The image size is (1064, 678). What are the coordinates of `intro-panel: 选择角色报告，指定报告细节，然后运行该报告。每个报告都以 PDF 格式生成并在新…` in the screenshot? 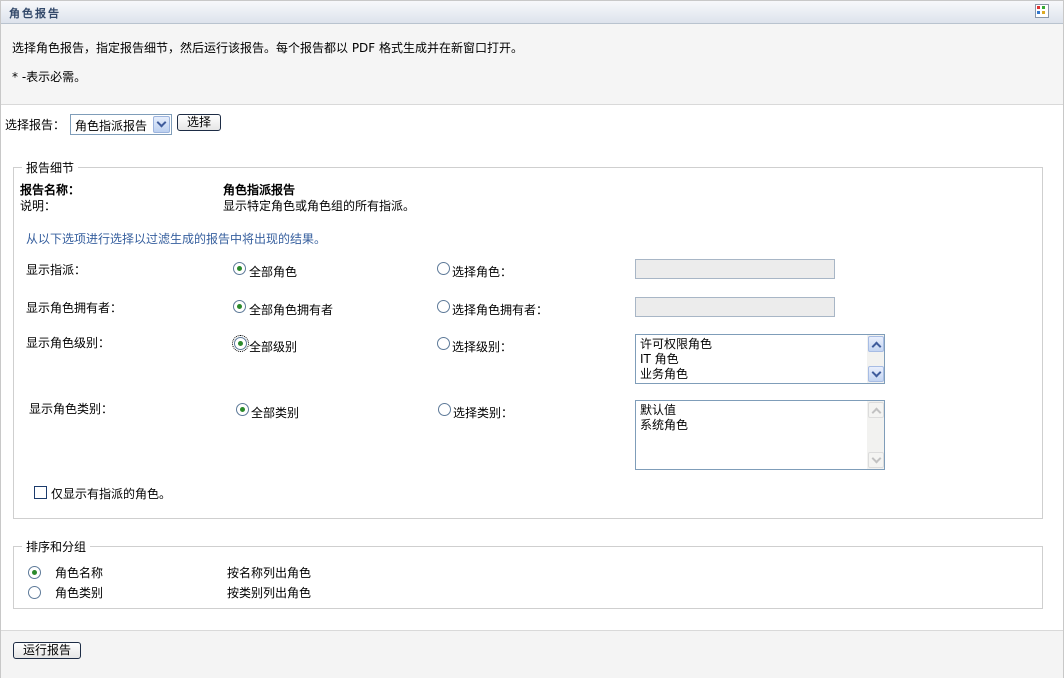 It's located at (532, 64).